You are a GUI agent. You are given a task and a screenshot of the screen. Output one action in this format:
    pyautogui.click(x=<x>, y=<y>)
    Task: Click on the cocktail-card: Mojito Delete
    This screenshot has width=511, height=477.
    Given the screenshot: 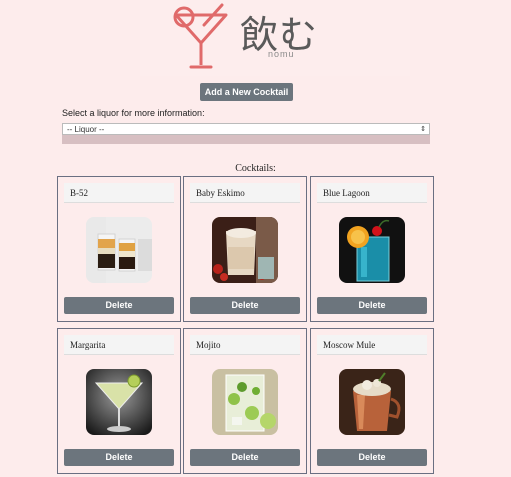 What is the action you would take?
    pyautogui.click(x=245, y=401)
    